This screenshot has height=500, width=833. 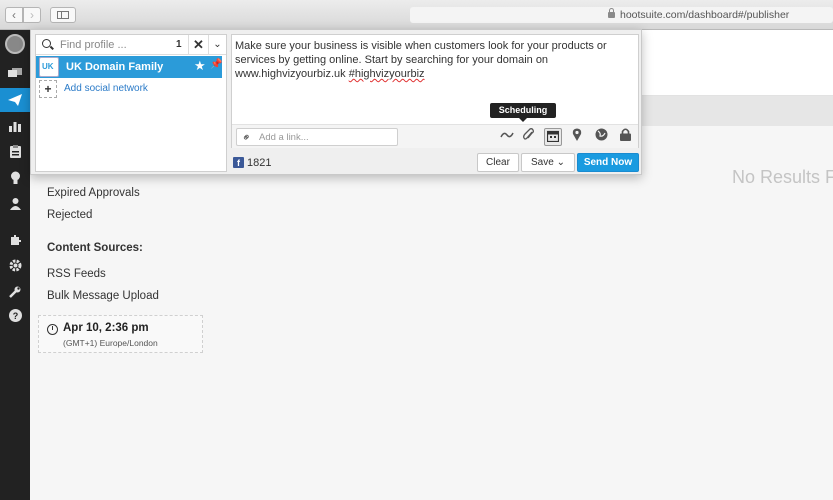 What do you see at coordinates (608, 162) in the screenshot?
I see `send-now-button: Send Now` at bounding box center [608, 162].